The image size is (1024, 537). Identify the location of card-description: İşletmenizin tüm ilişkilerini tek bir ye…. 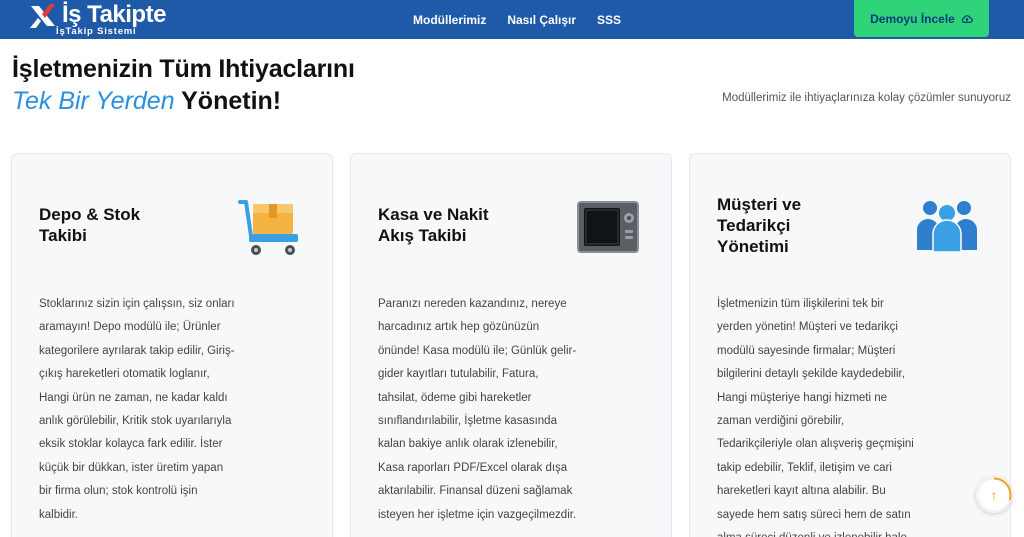
(822, 415).